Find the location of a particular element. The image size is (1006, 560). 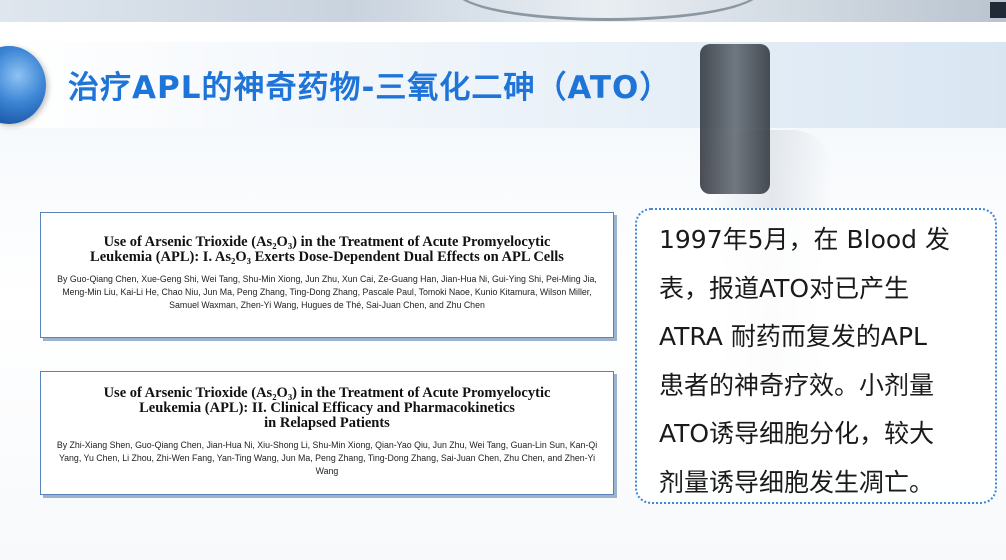

stethoscope-arc is located at coordinates (608, 10).